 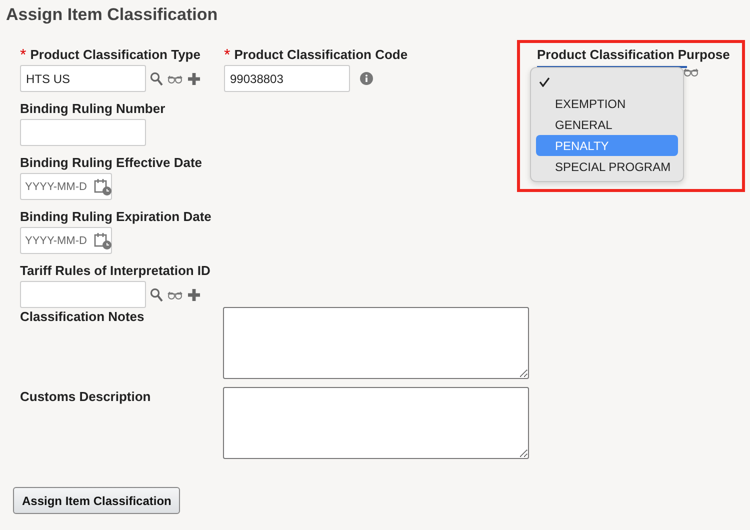 What do you see at coordinates (607, 103) in the screenshot?
I see `dropdown-option: EXEMPTION` at bounding box center [607, 103].